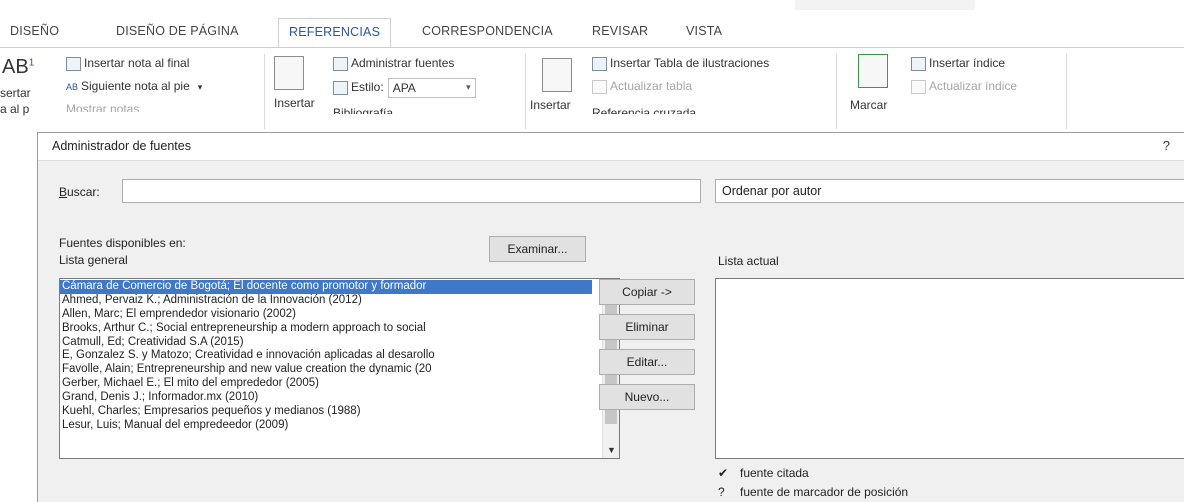 This screenshot has height=502, width=1184. I want to click on show-notes-button: Mostrar notas, so click(102, 107).